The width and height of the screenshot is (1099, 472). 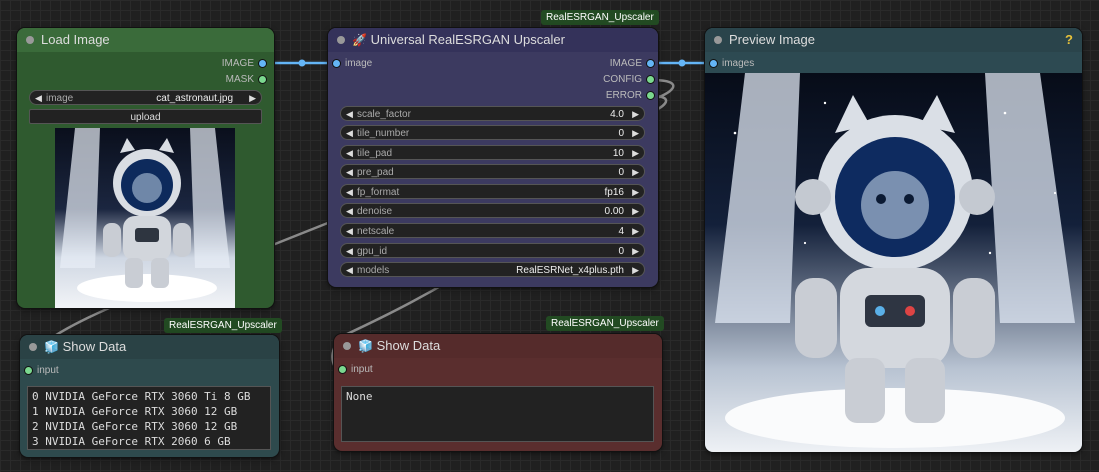 What do you see at coordinates (492, 269) in the screenshot?
I see `widget-models: ◀ models RealESRNet_x4plus.pth ▶` at bounding box center [492, 269].